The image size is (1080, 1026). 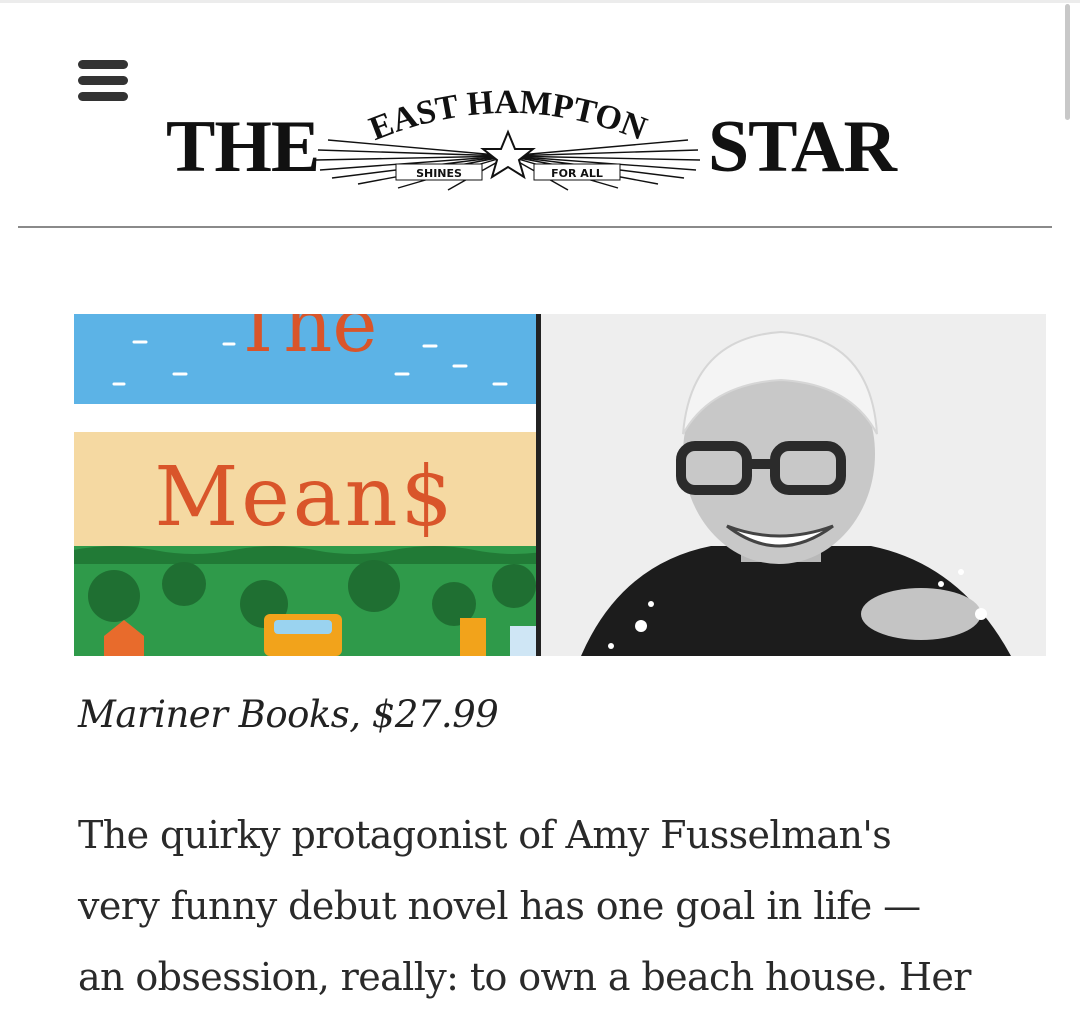 I want to click on masthead-tagline-right: FOR ALL, so click(x=577, y=173).